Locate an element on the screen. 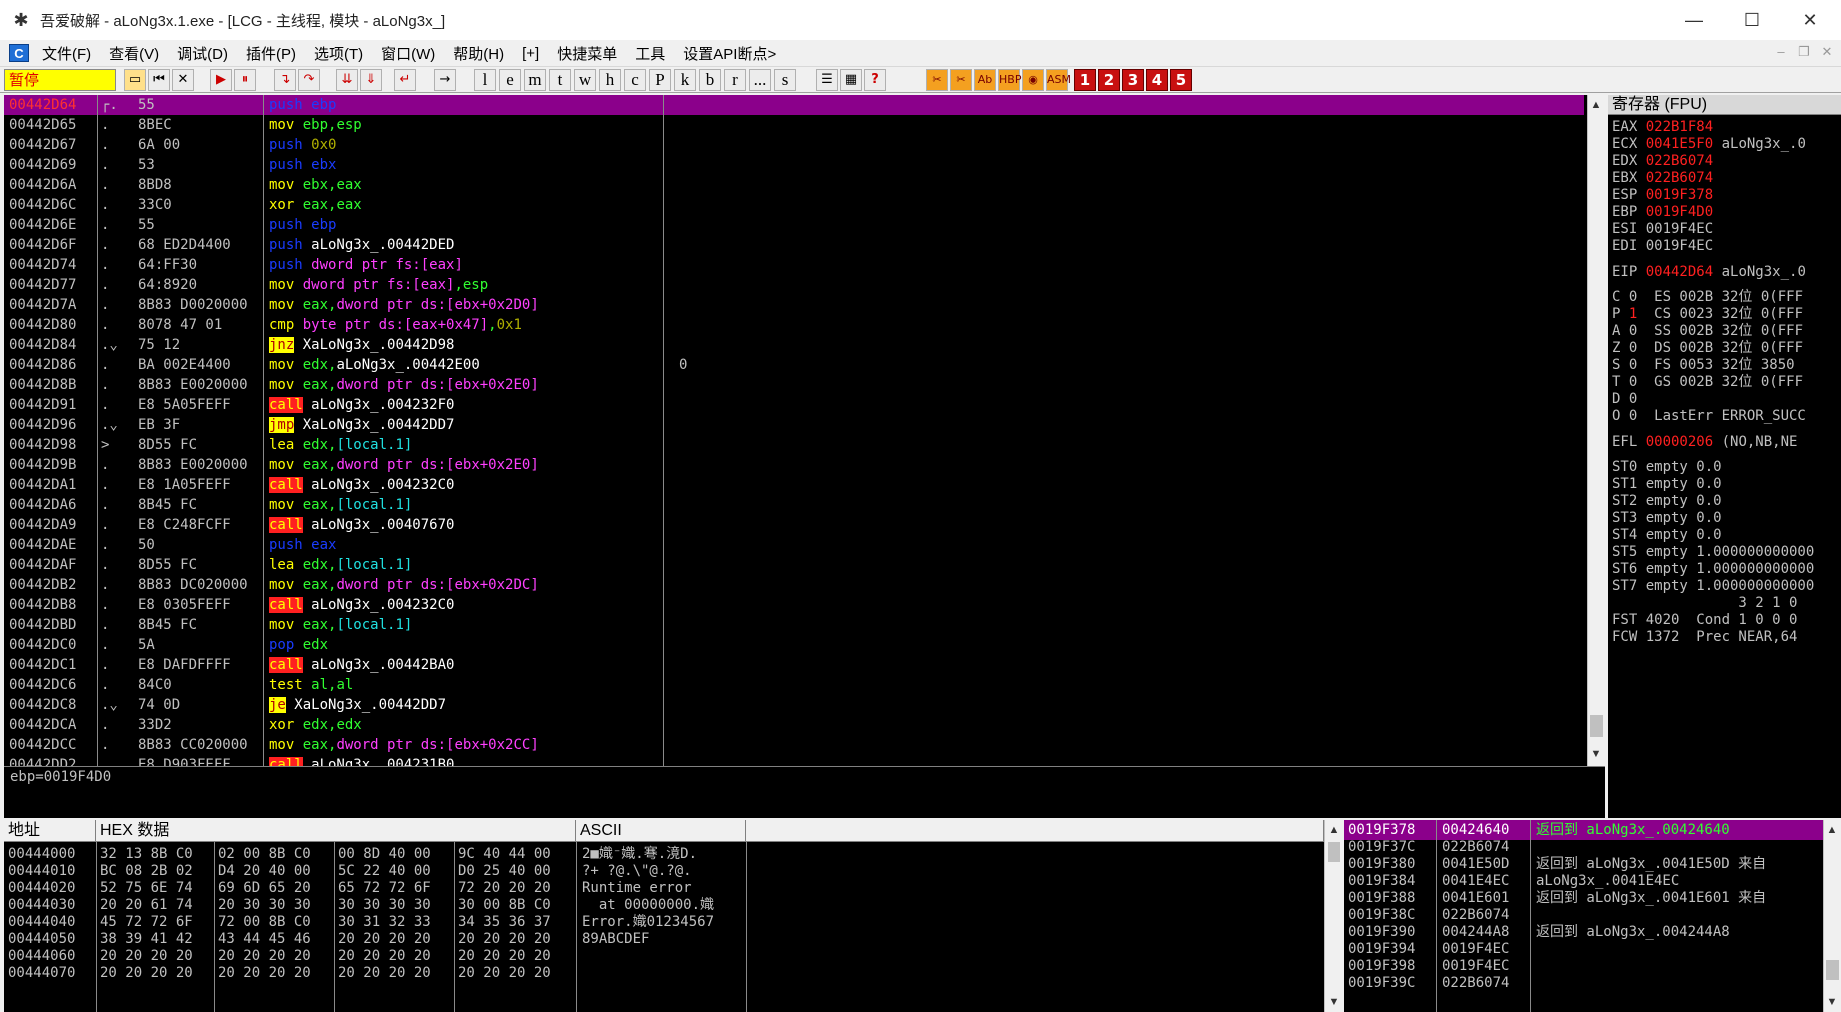 Image resolution: width=1841 pixels, height=1012 pixels. disasm-row: 00442D74. 64:FF30 push dword ptr fs:[eax] is located at coordinates (794, 265).